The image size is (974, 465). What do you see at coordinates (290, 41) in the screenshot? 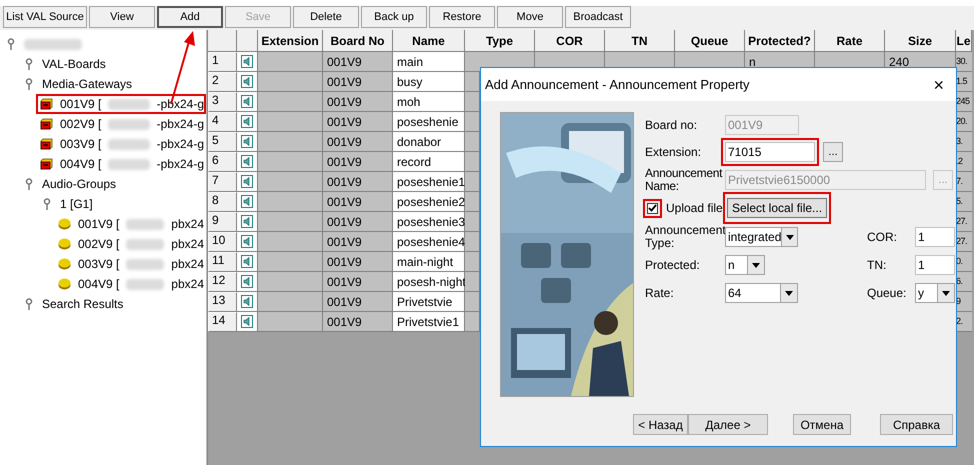
I see `column-header: Extension` at bounding box center [290, 41].